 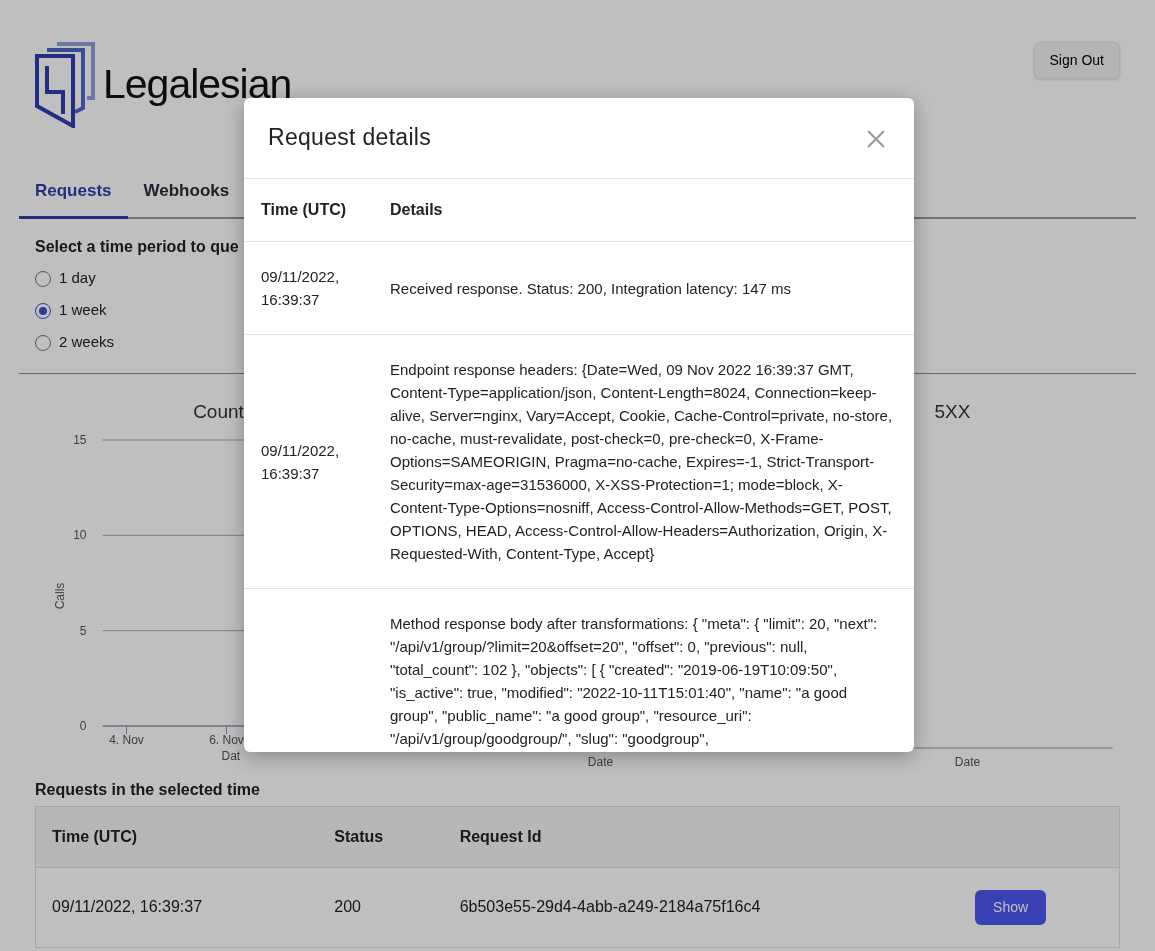 I want to click on y-tick-label: 10, so click(x=80, y=535).